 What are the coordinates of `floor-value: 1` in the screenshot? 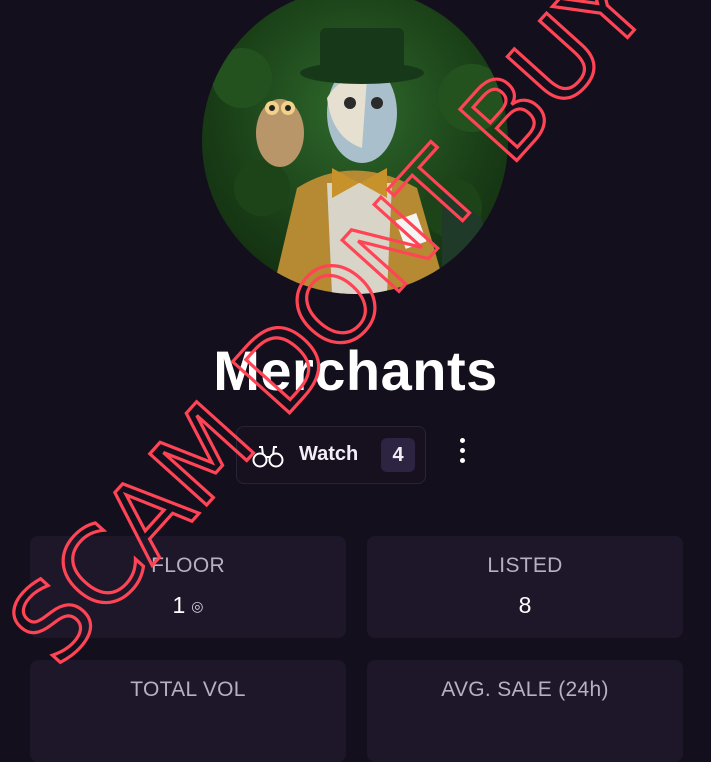 It's located at (179, 605).